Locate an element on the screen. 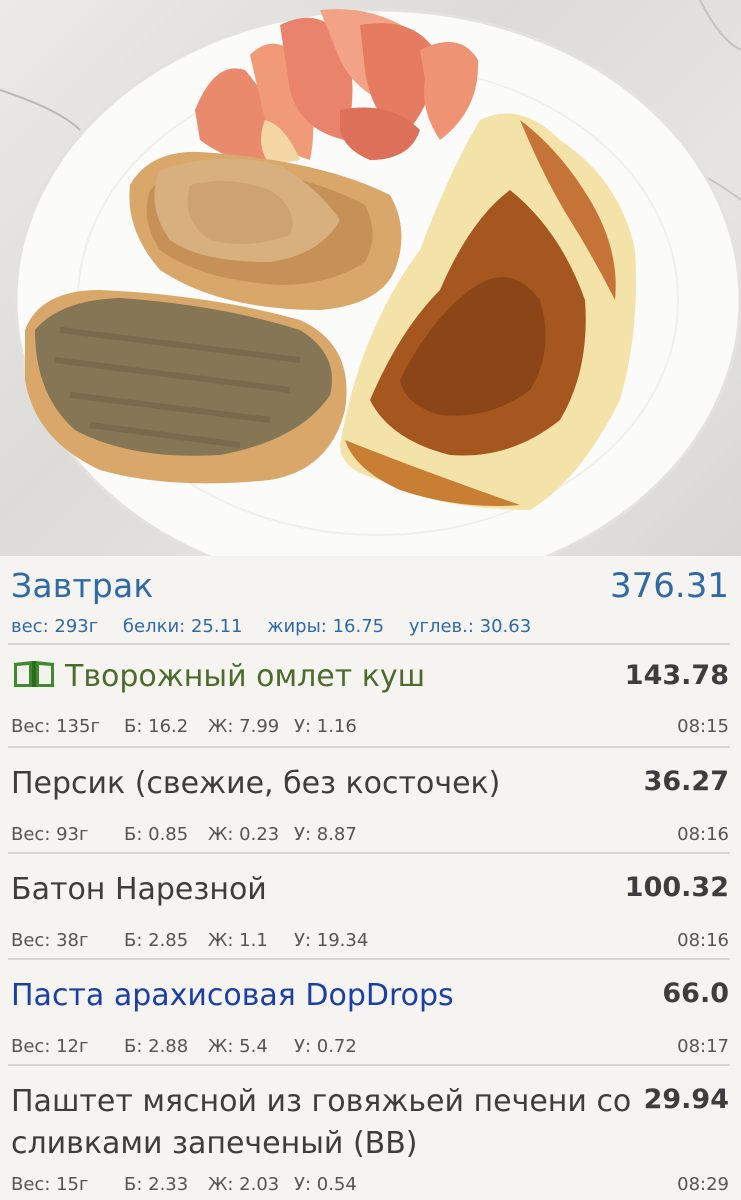 Image resolution: width=741 pixels, height=1200 pixels. meal-title: Завтрак is located at coordinates (82, 585).